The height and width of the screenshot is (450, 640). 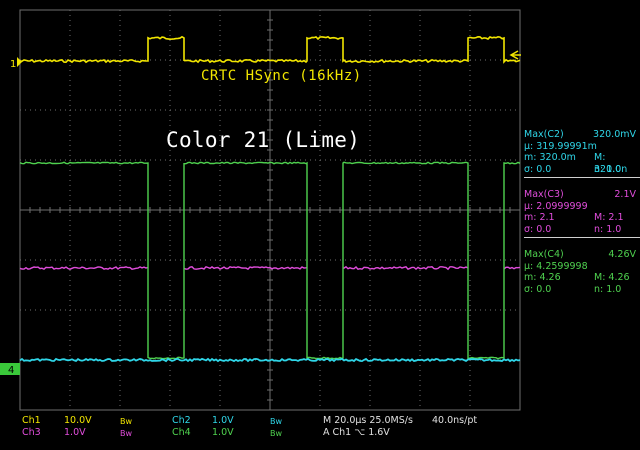 I want to click on ch2-scale: 1.0V, so click(x=223, y=420).